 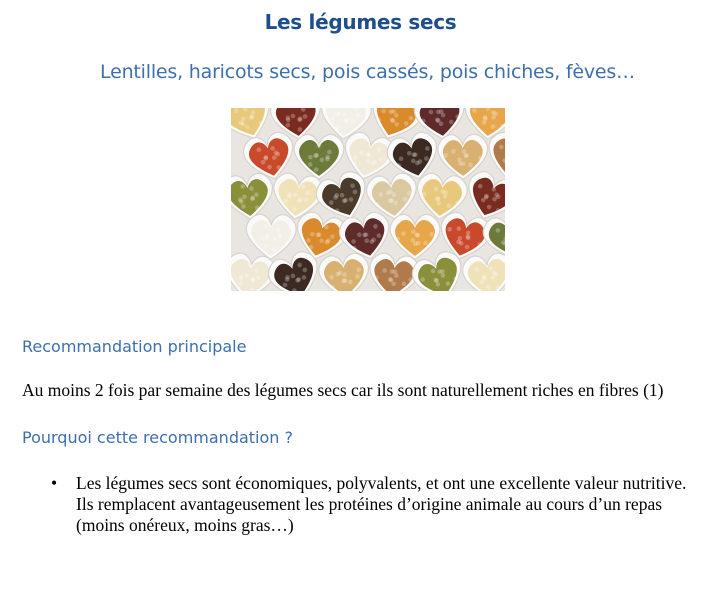 What do you see at coordinates (134, 346) in the screenshot?
I see `section-heading-recommandation: Recommandation principale` at bounding box center [134, 346].